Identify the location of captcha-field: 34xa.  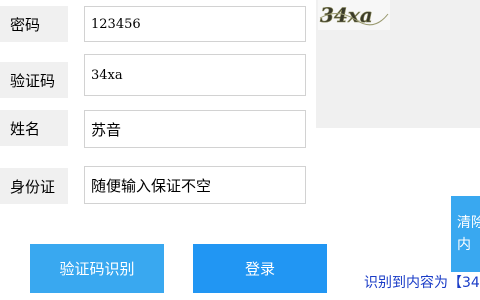
(195, 75).